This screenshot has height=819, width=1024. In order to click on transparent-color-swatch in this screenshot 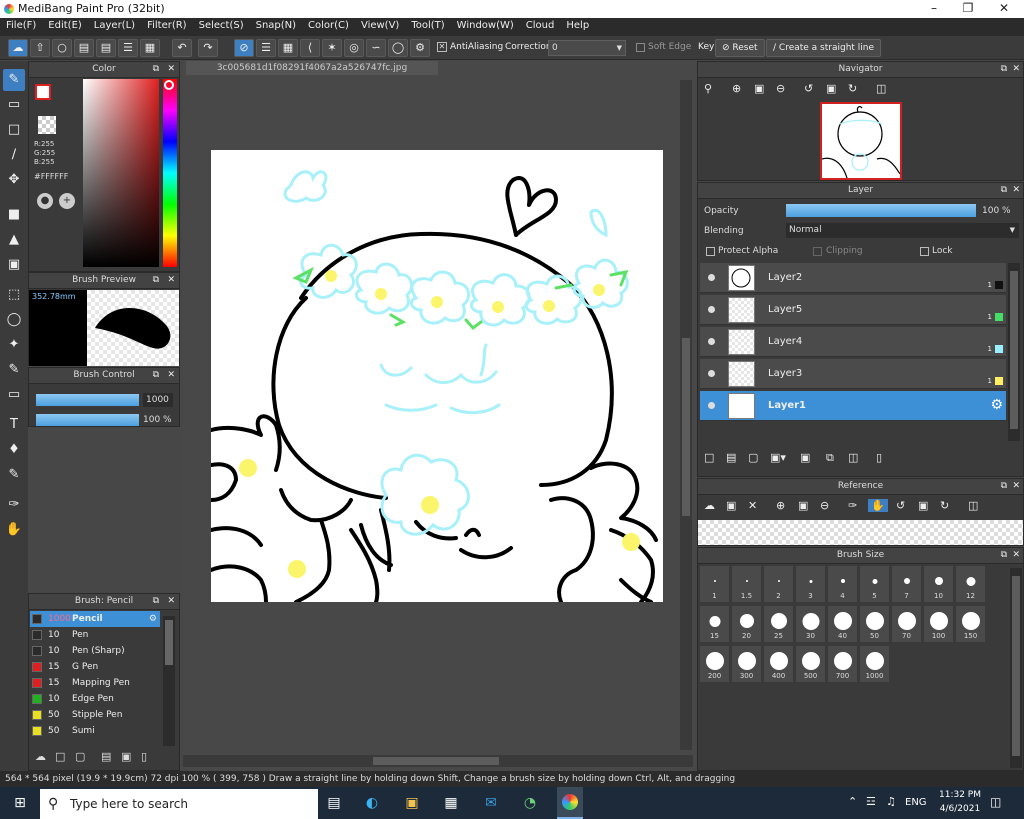, I will do `click(47, 125)`.